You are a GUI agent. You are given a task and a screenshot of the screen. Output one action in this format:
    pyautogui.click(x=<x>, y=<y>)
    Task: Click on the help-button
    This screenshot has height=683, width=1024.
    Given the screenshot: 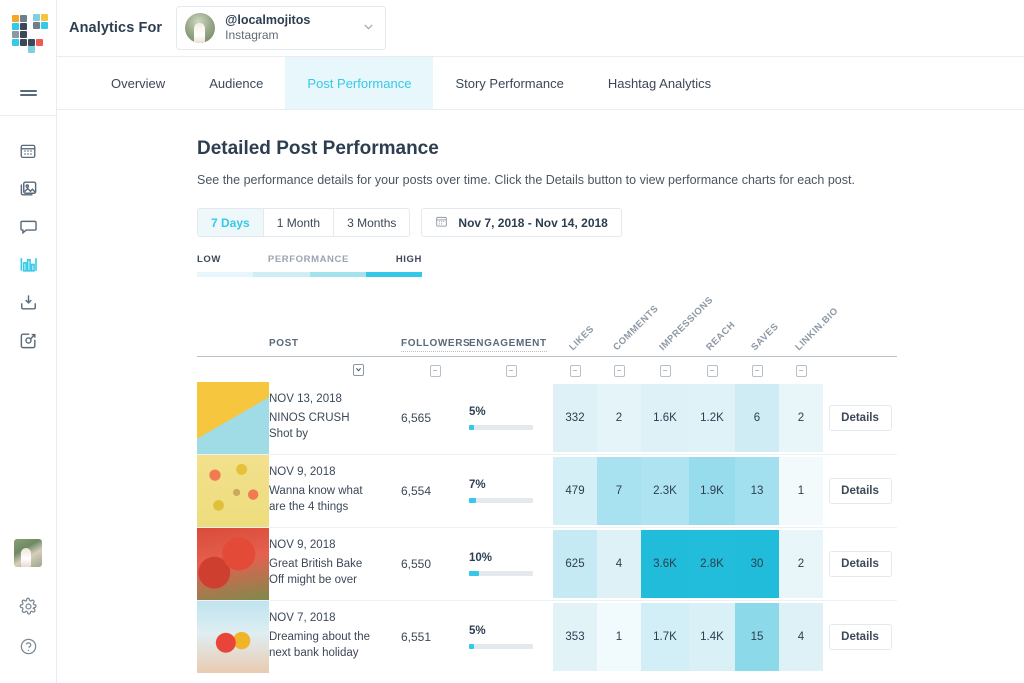 What is the action you would take?
    pyautogui.click(x=28, y=649)
    